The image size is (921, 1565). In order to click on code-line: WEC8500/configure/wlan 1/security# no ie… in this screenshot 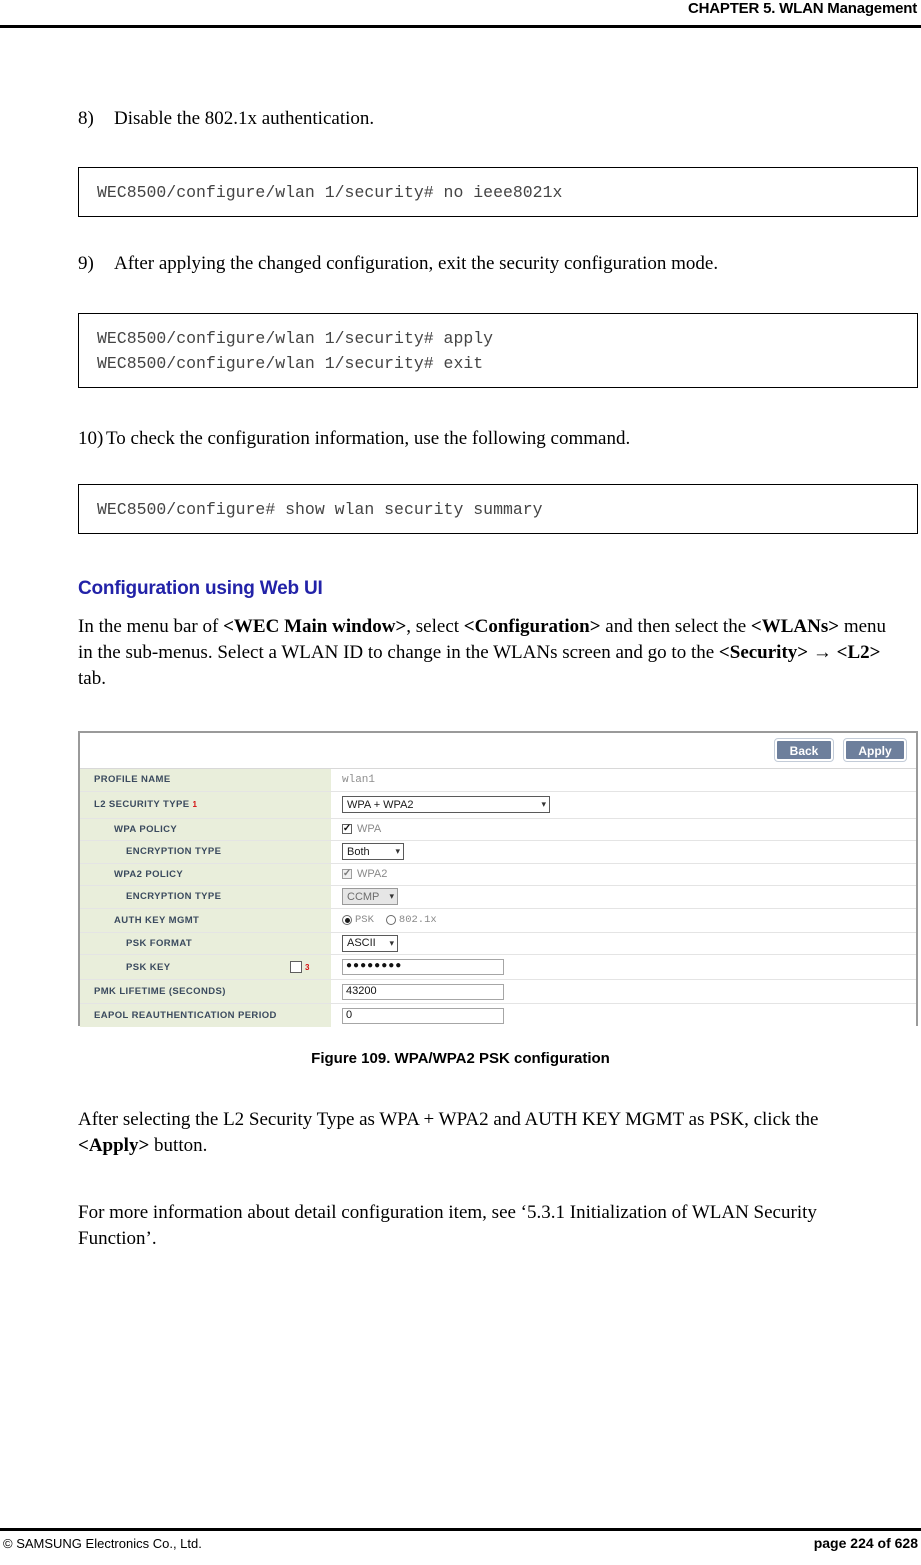, I will do `click(330, 192)`.